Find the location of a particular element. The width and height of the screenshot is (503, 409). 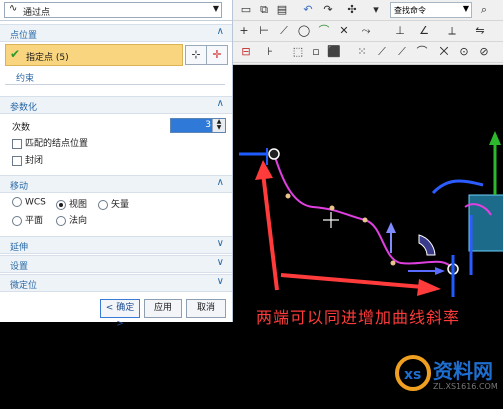

snap-grid-icon: ⁙ is located at coordinates (362, 52).